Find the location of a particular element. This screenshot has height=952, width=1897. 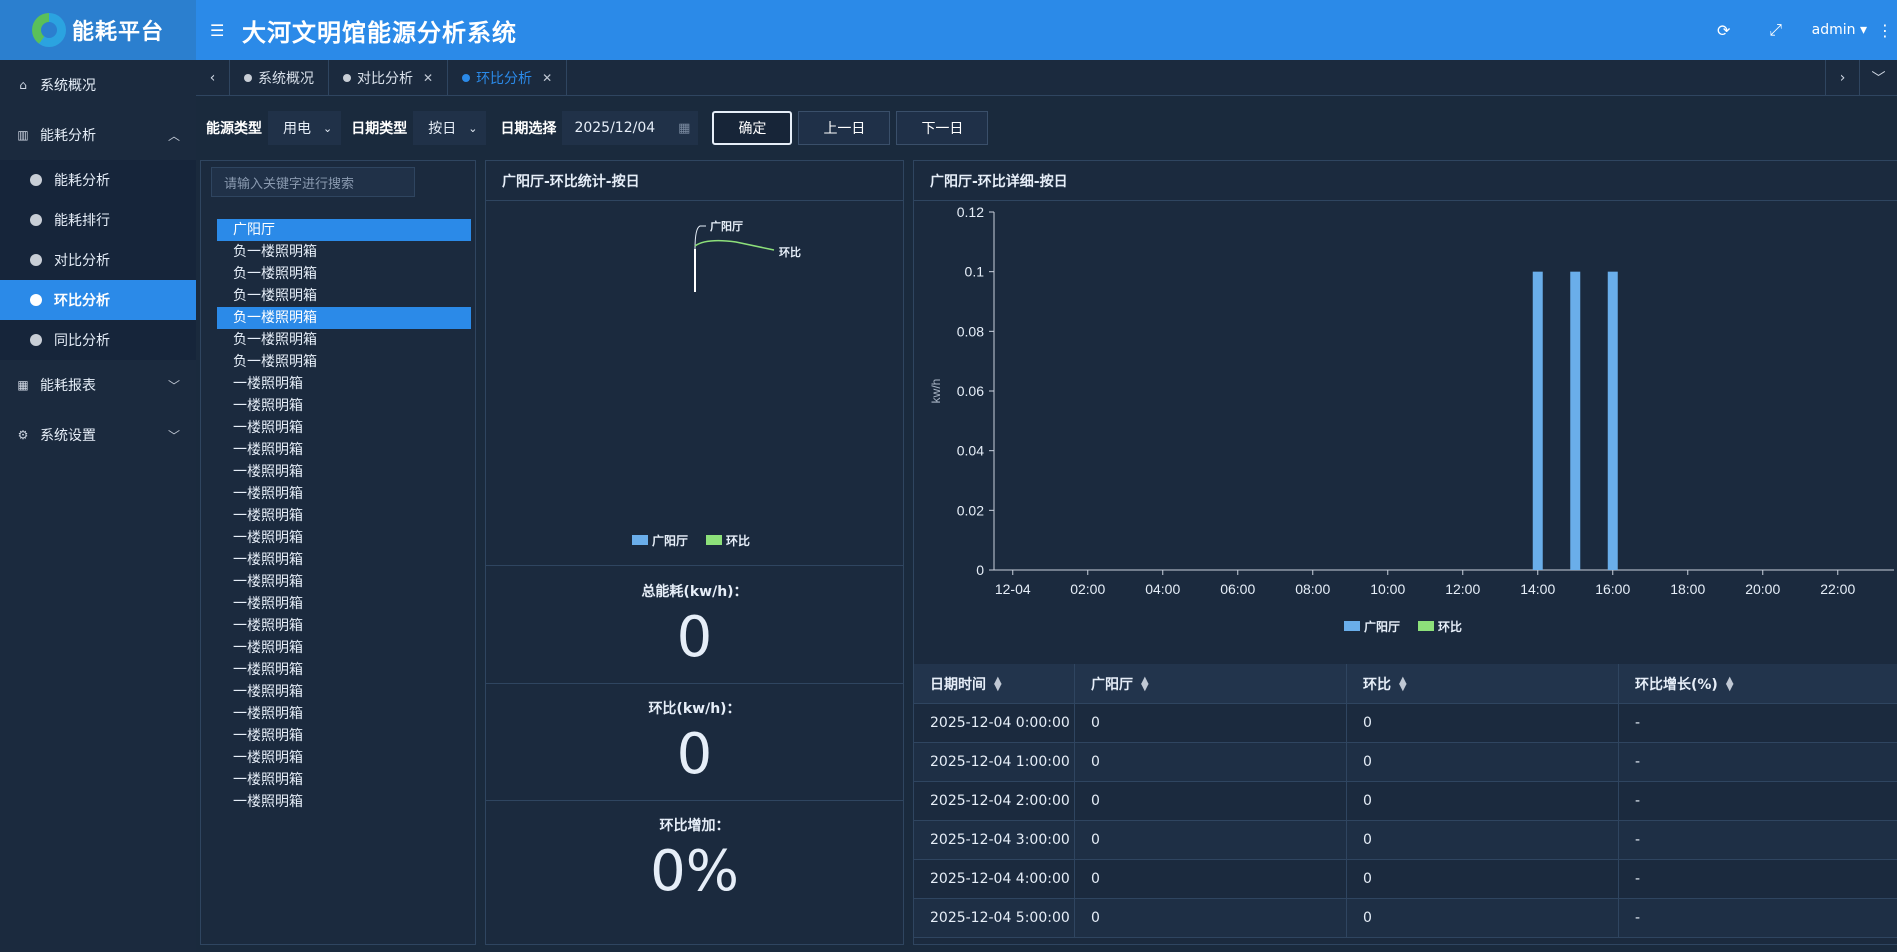

x-tick-label: 02:00 is located at coordinates (1087, 589).